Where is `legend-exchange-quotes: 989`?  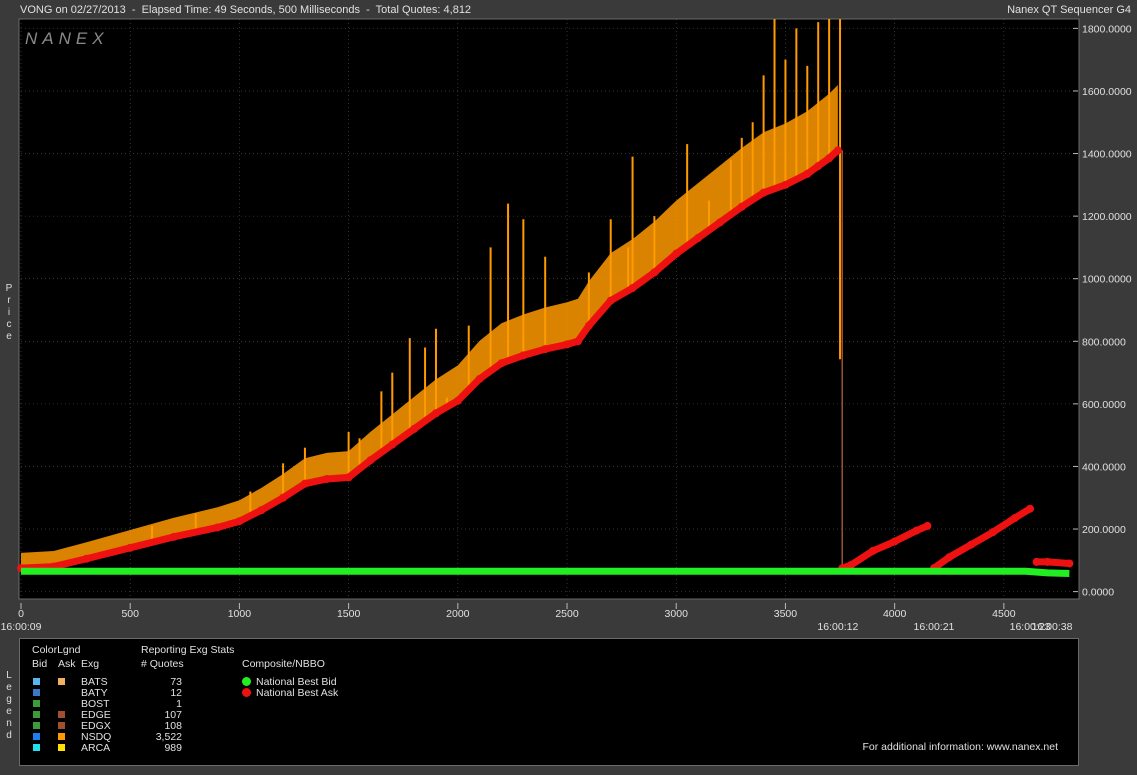
legend-exchange-quotes: 989 is located at coordinates (173, 748).